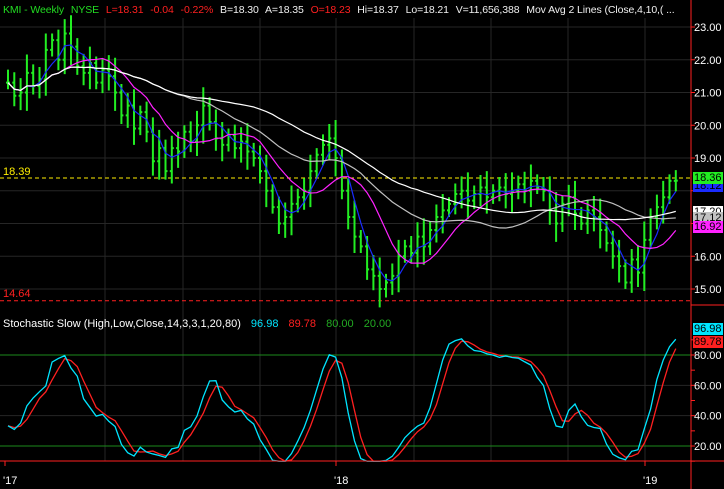 This screenshot has height=489, width=724. Describe the element at coordinates (17, 294) in the screenshot. I see `support-label: 14.64` at that location.